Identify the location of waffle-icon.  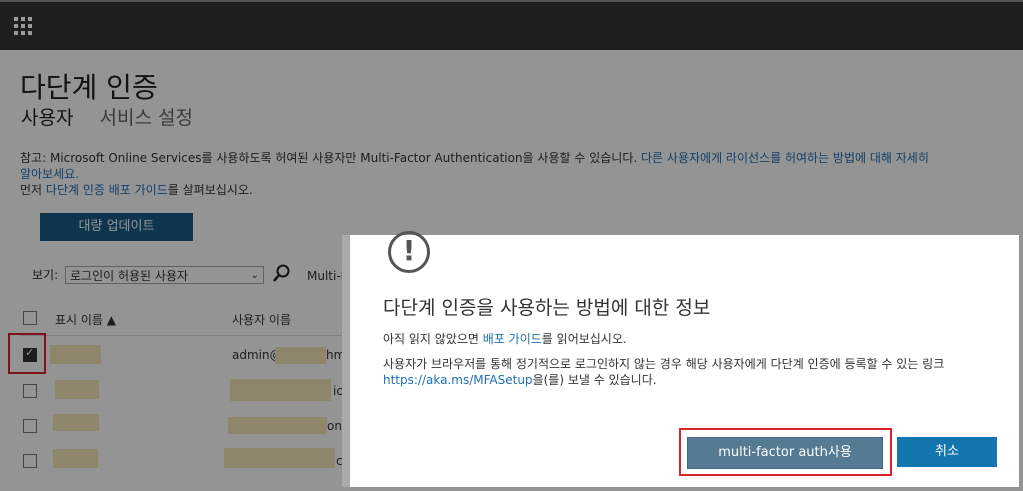
(23, 26).